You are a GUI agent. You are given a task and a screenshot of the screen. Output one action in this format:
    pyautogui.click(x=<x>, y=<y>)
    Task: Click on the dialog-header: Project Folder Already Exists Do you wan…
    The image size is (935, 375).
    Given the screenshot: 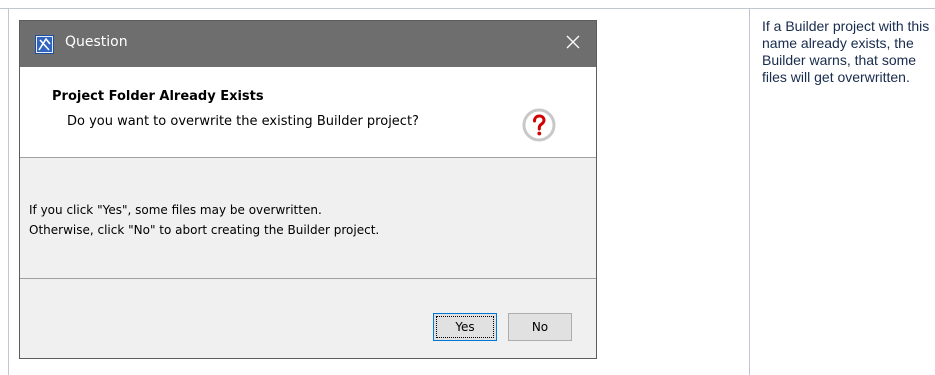 What is the action you would take?
    pyautogui.click(x=308, y=112)
    